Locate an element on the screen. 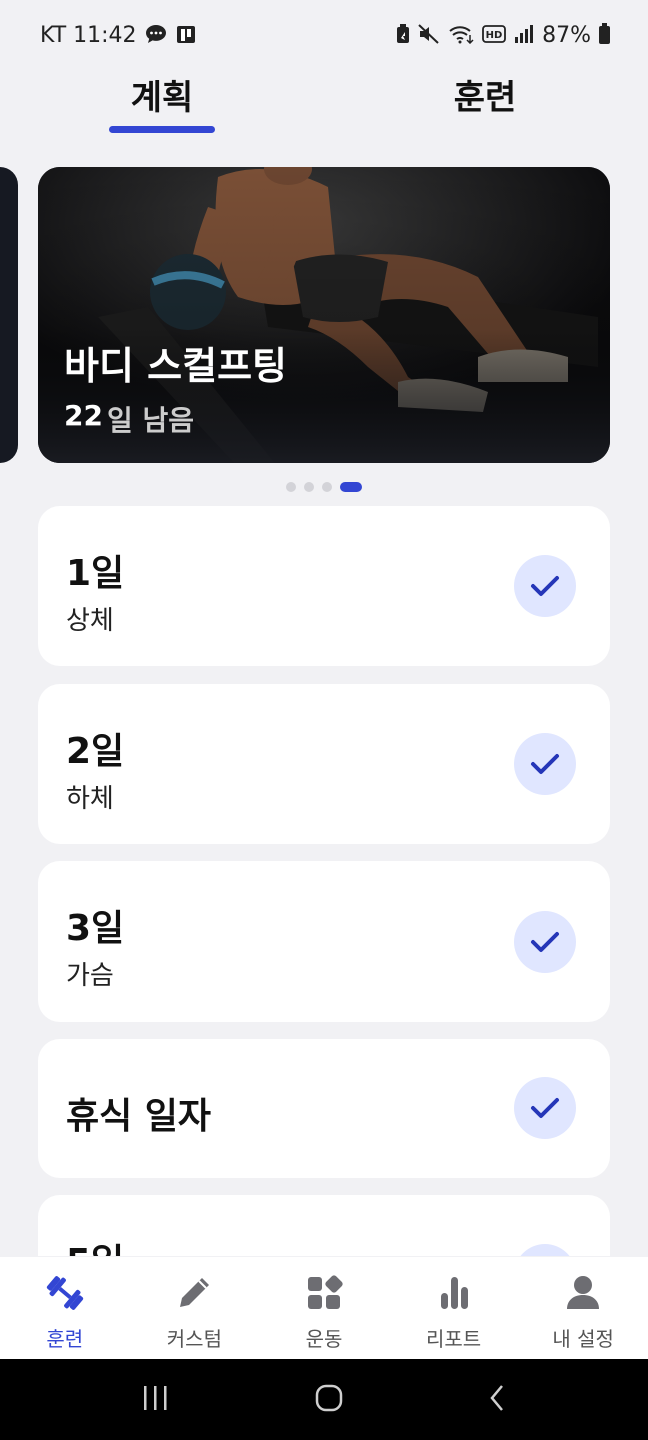 This screenshot has height=1440, width=648. active-tab-indicator is located at coordinates (162, 129).